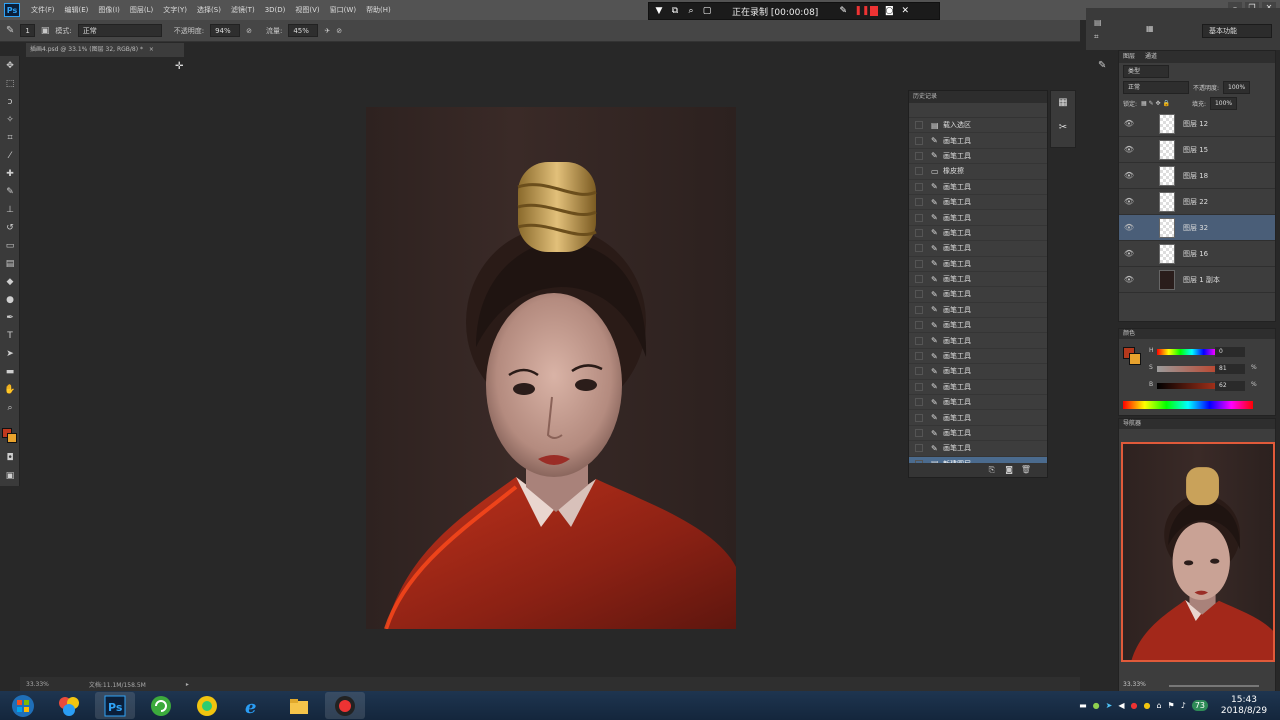 The width and height of the screenshot is (1280, 720). Describe the element at coordinates (10, 138) in the screenshot. I see `crop-tool-icon: ⌗` at that location.